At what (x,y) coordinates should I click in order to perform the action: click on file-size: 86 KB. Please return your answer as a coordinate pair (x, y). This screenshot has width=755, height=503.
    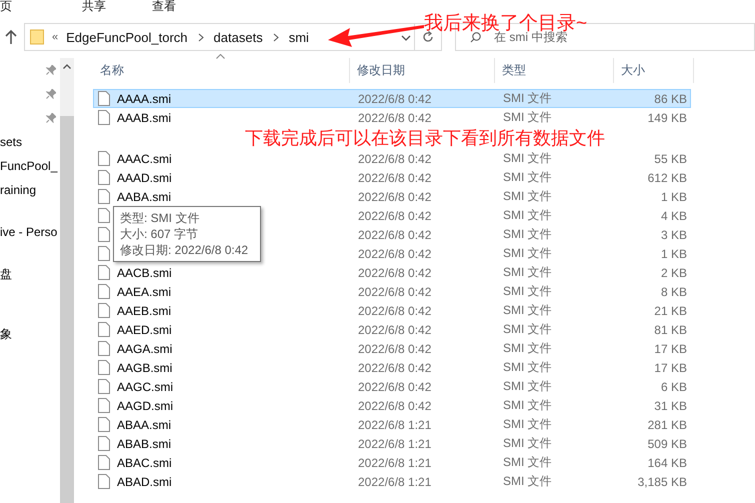
    Looking at the image, I should click on (670, 99).